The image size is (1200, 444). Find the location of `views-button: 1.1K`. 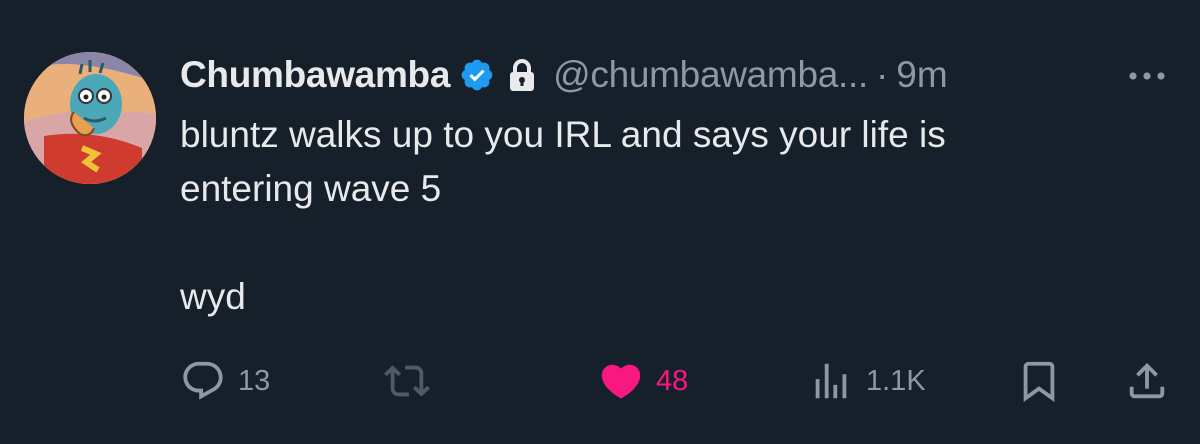

views-button: 1.1K is located at coordinates (867, 381).